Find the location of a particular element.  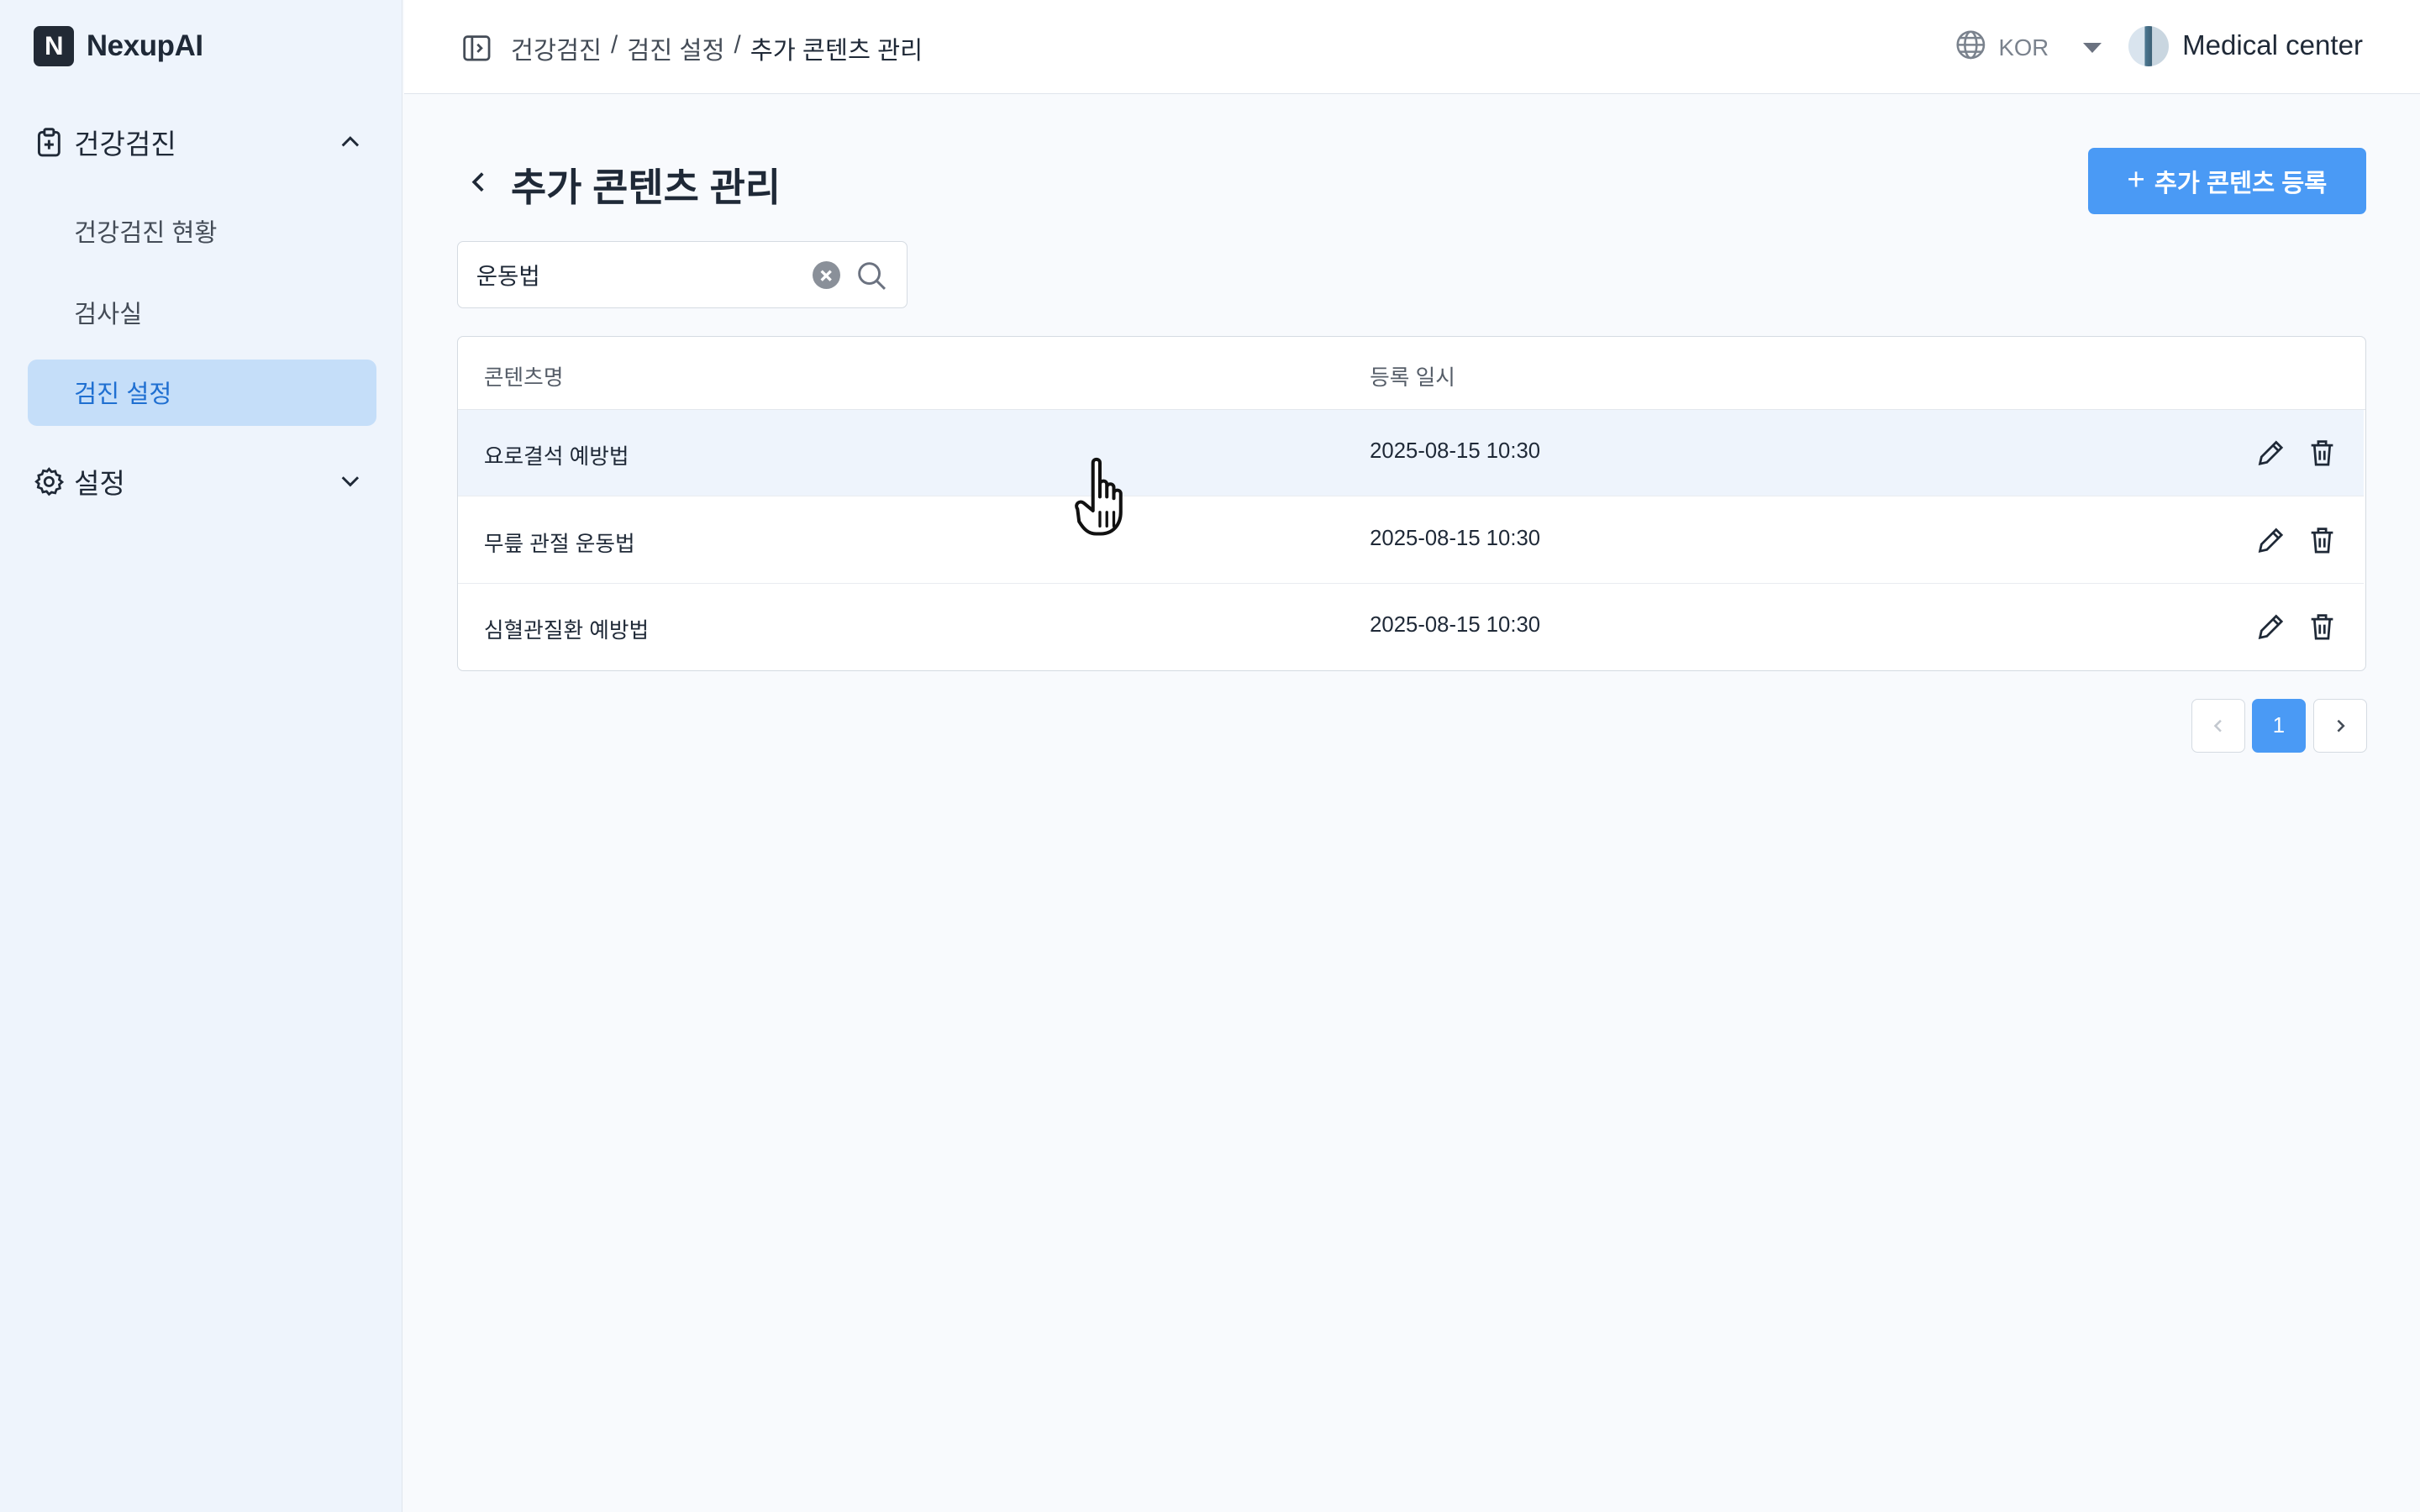

search-input is located at coordinates (638, 274).